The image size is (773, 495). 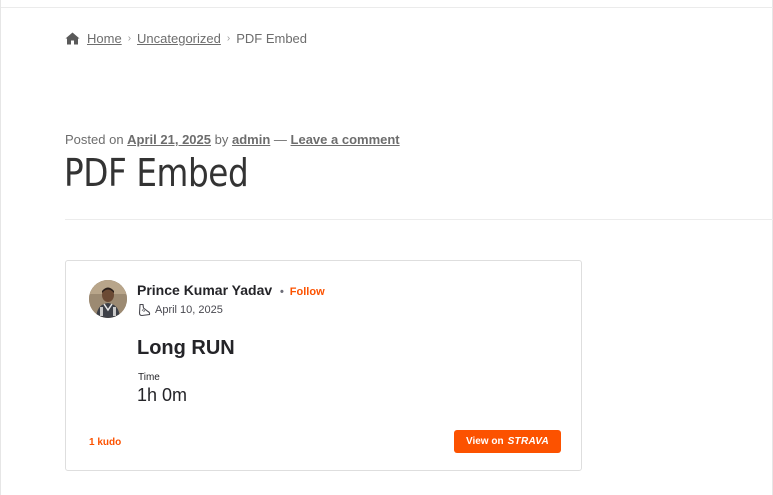 I want to click on posted-on-label: Posted on, so click(x=94, y=139).